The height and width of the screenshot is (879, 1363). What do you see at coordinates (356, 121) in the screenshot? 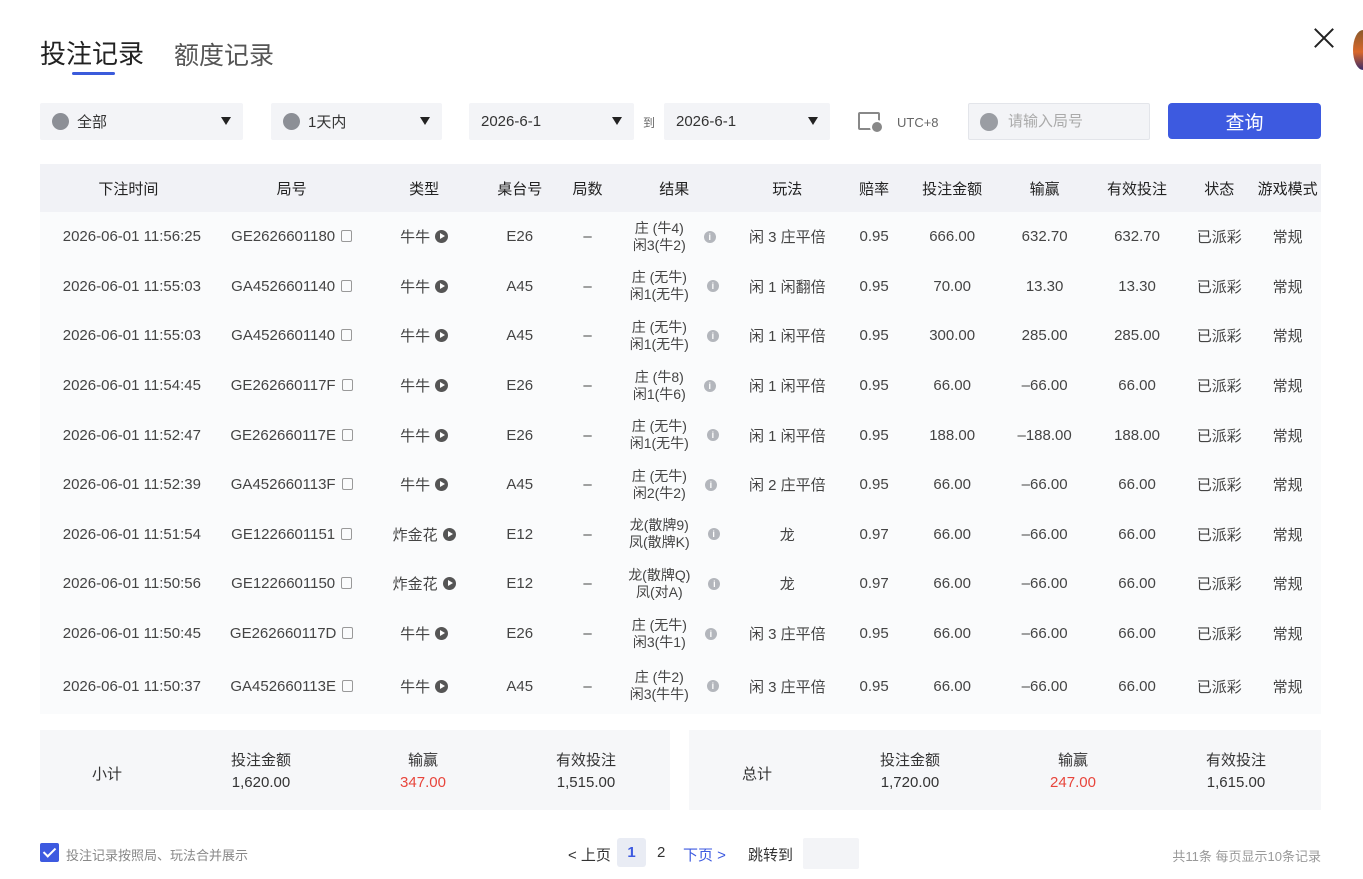
I see `time-range-select: 1天内` at bounding box center [356, 121].